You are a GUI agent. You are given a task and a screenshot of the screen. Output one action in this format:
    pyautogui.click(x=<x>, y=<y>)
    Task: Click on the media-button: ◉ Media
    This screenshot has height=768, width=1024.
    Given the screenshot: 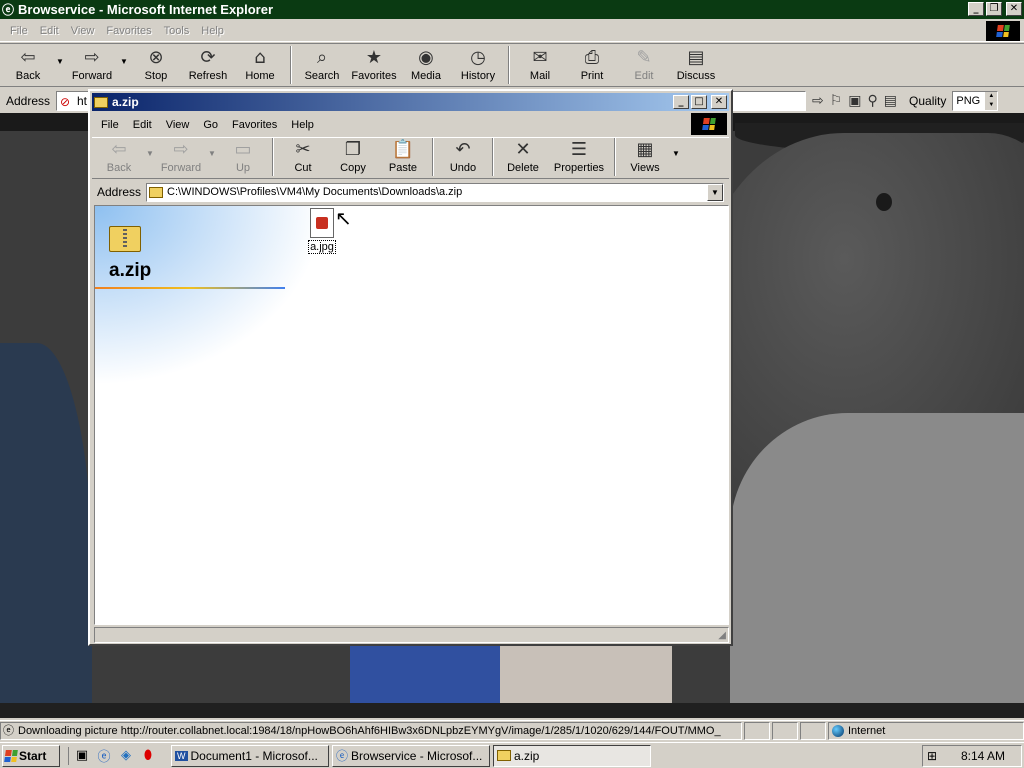 What is the action you would take?
    pyautogui.click(x=426, y=65)
    